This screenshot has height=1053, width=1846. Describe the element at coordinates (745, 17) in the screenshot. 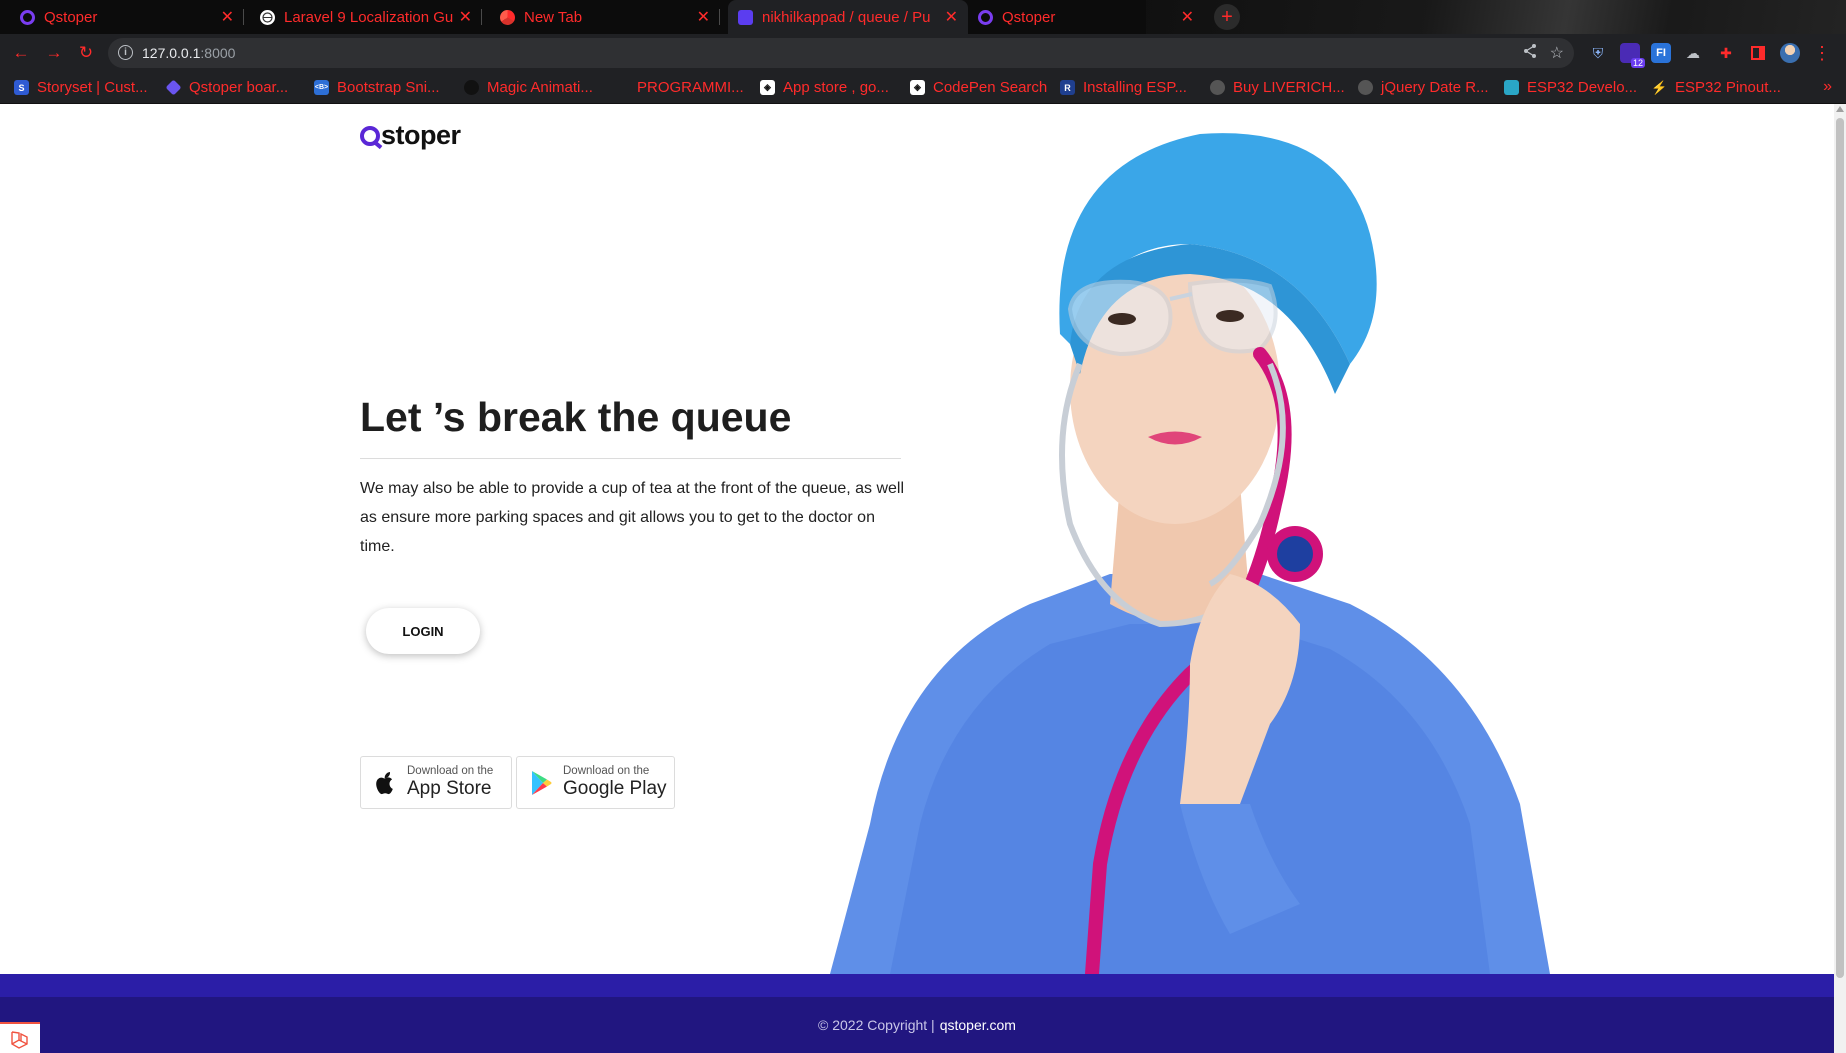

I see `bitbucket-icon` at that location.